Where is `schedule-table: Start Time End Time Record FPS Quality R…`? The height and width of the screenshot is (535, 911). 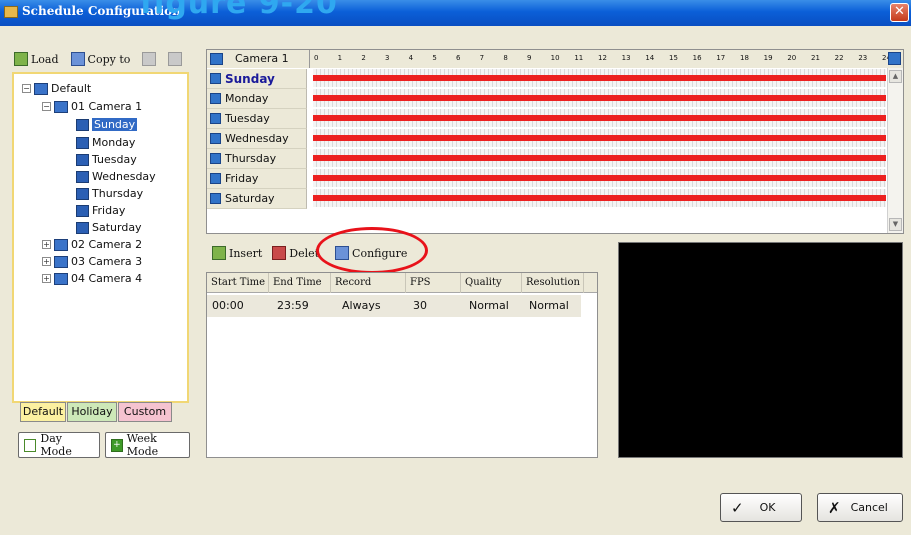 schedule-table: Start Time End Time Record FPS Quality R… is located at coordinates (402, 365).